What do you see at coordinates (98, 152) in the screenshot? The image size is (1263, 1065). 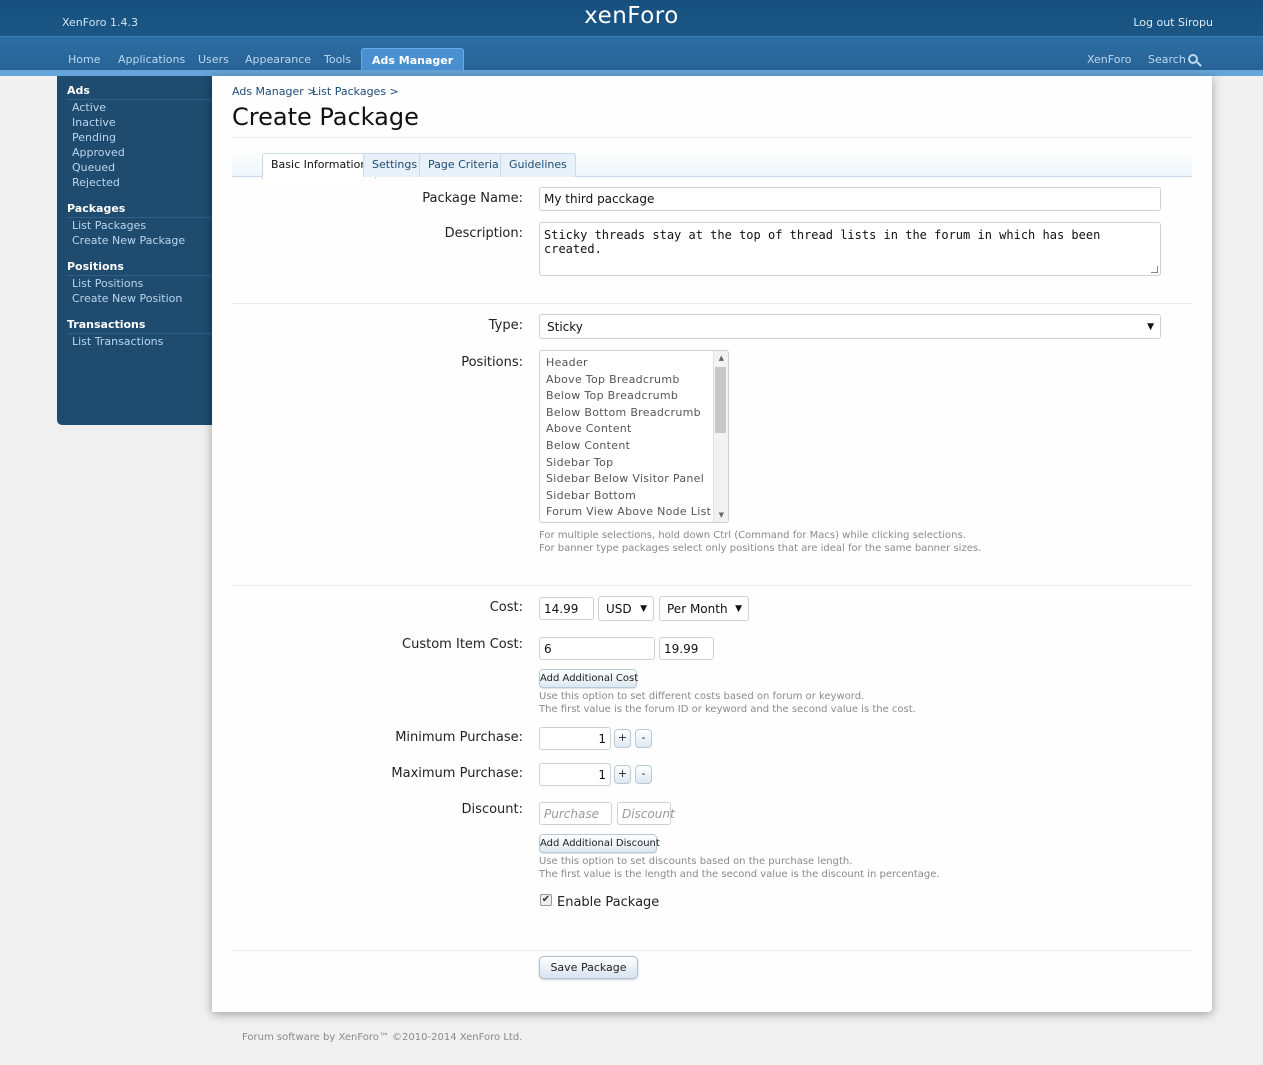 I see `sidebar-item-approved: Approved` at bounding box center [98, 152].